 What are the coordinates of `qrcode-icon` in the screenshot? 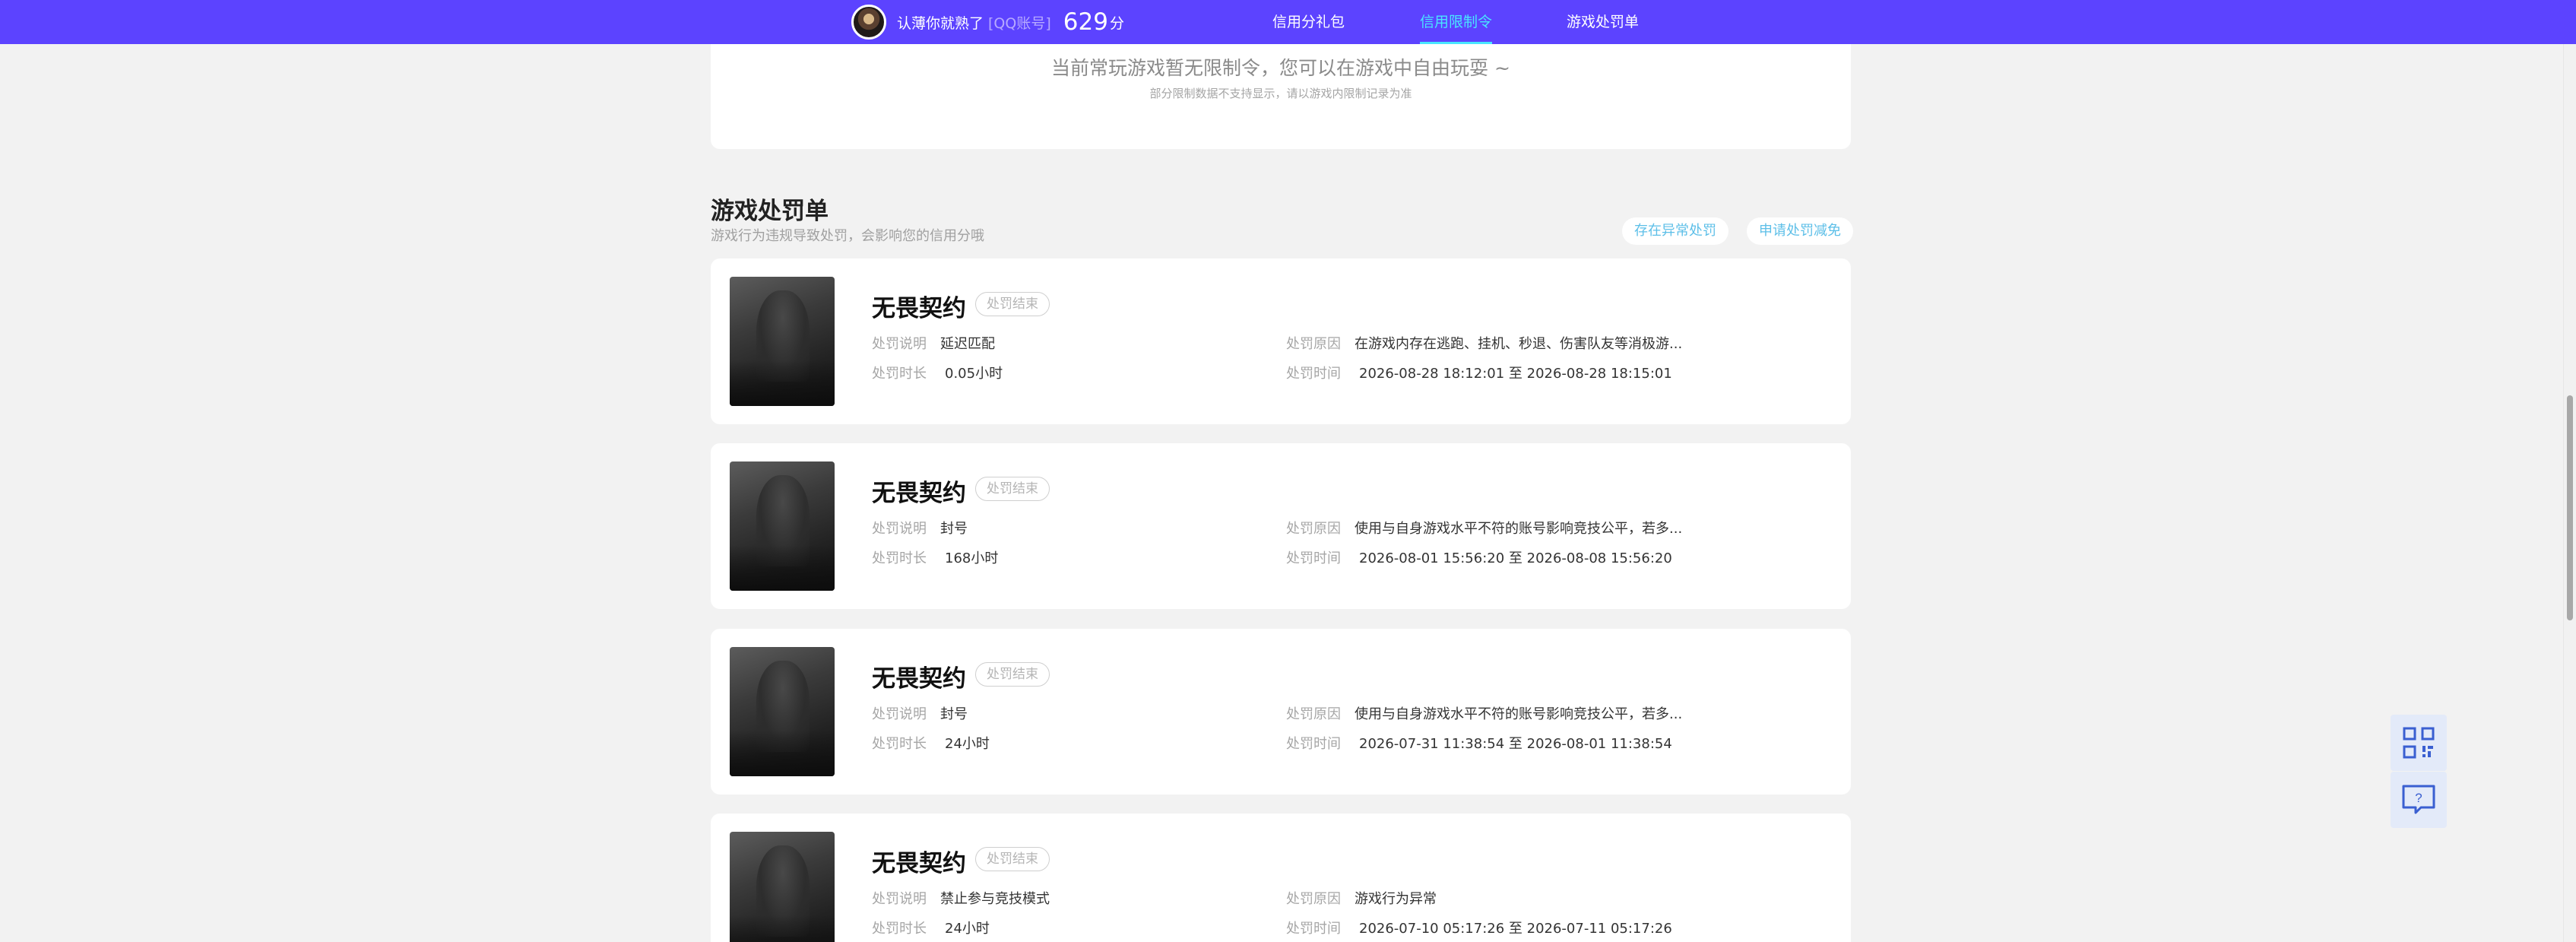 It's located at (2419, 743).